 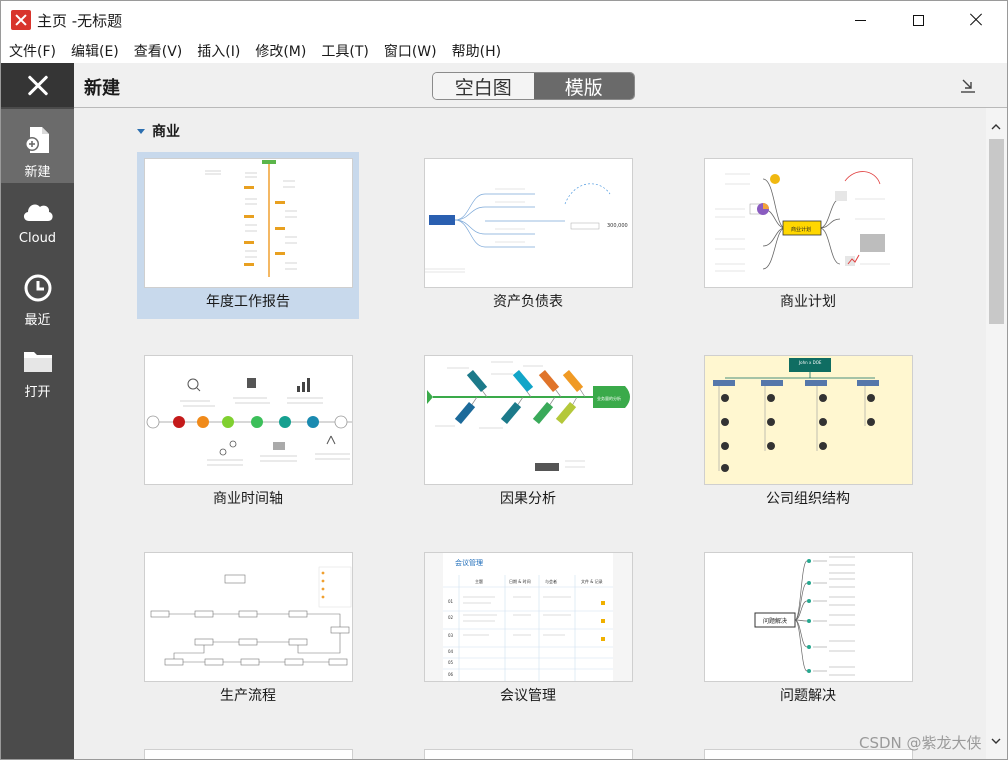 I want to click on template-card-business-timeline: 商业时间轴, so click(x=248, y=432).